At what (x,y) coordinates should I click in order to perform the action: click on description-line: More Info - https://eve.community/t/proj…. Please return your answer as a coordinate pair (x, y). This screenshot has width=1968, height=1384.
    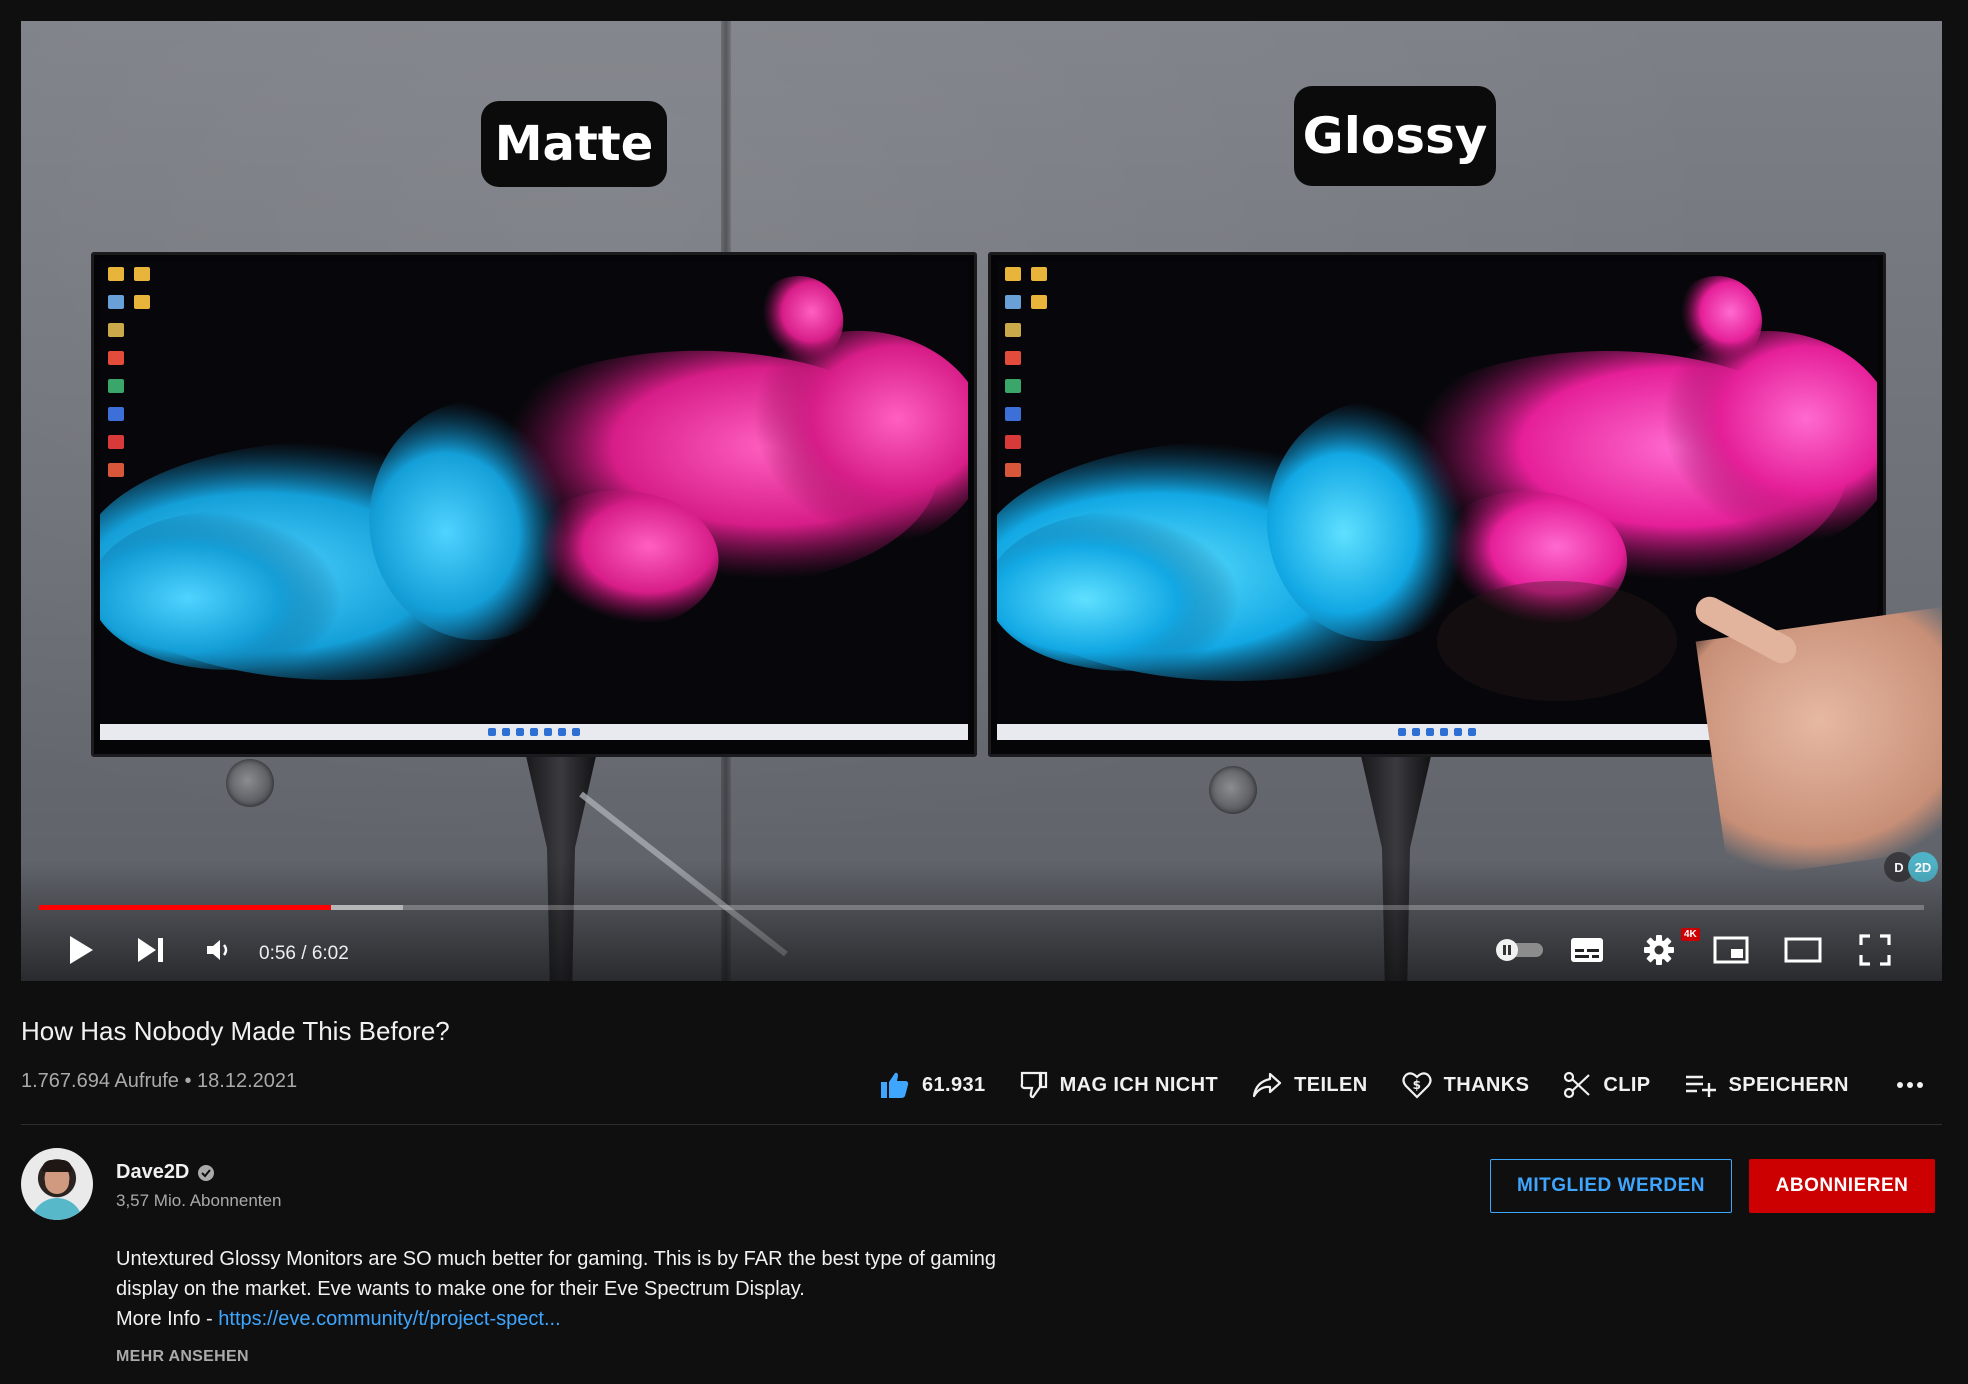
    Looking at the image, I should click on (596, 1319).